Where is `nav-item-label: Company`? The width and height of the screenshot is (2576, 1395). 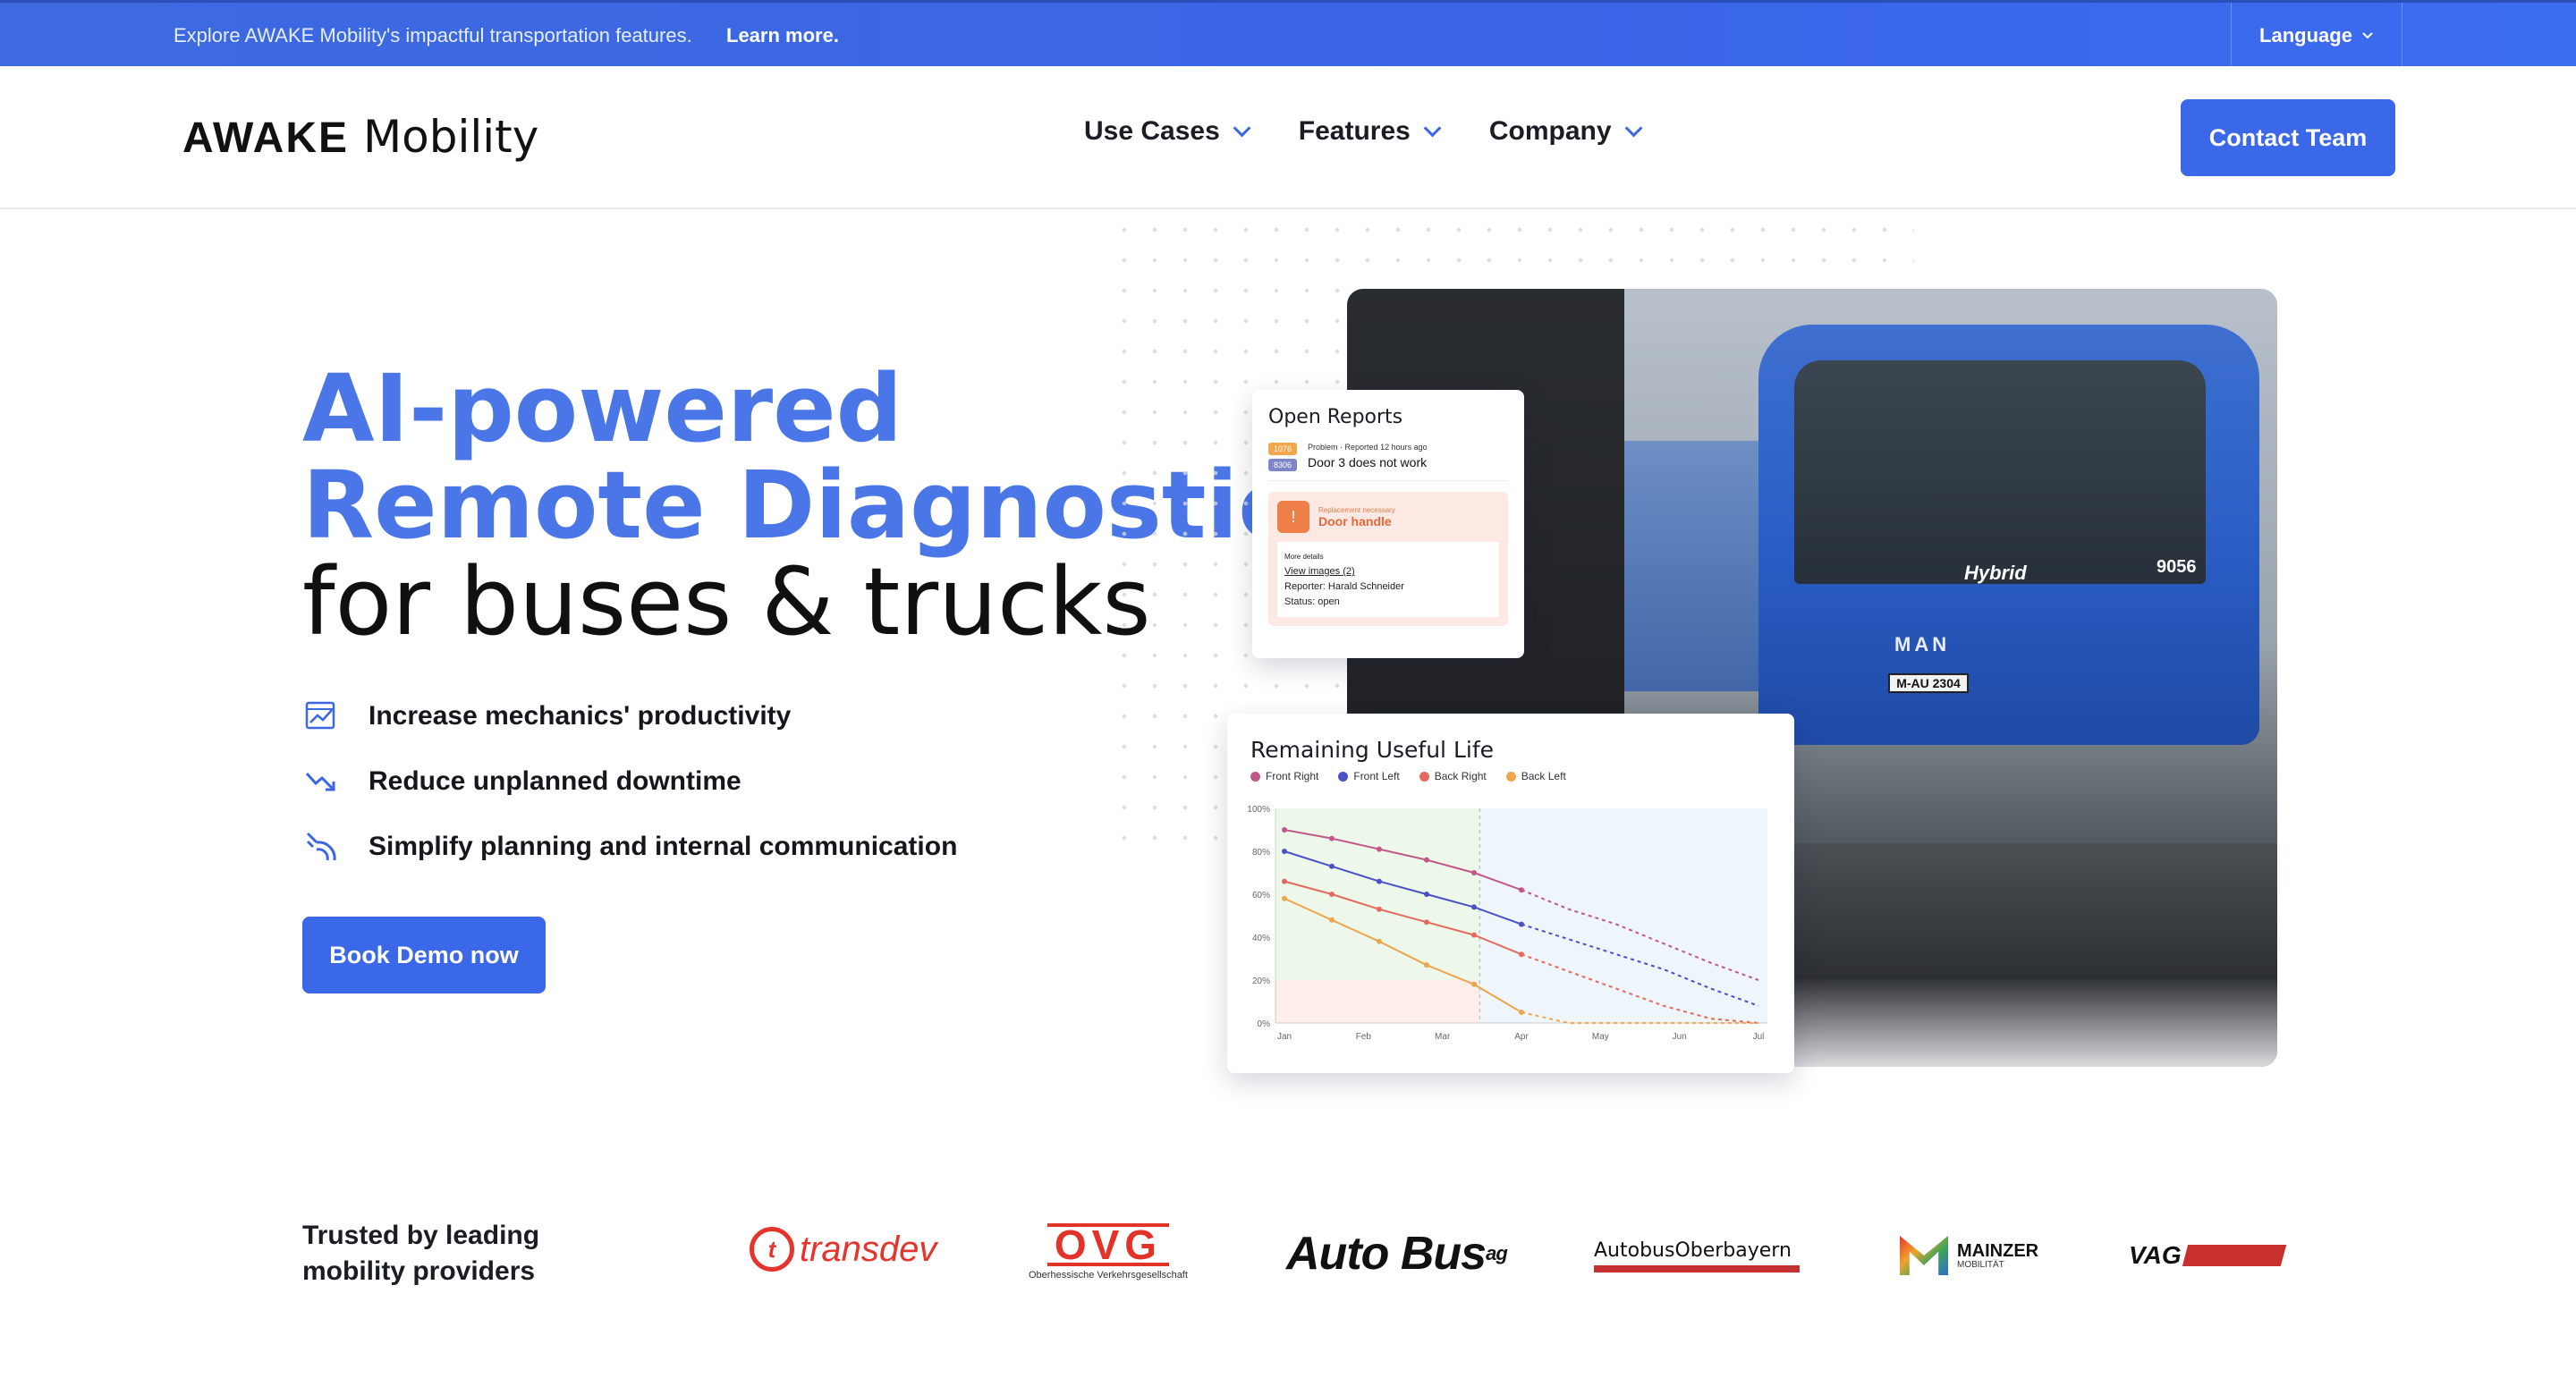
nav-item-label: Company is located at coordinates (1550, 131).